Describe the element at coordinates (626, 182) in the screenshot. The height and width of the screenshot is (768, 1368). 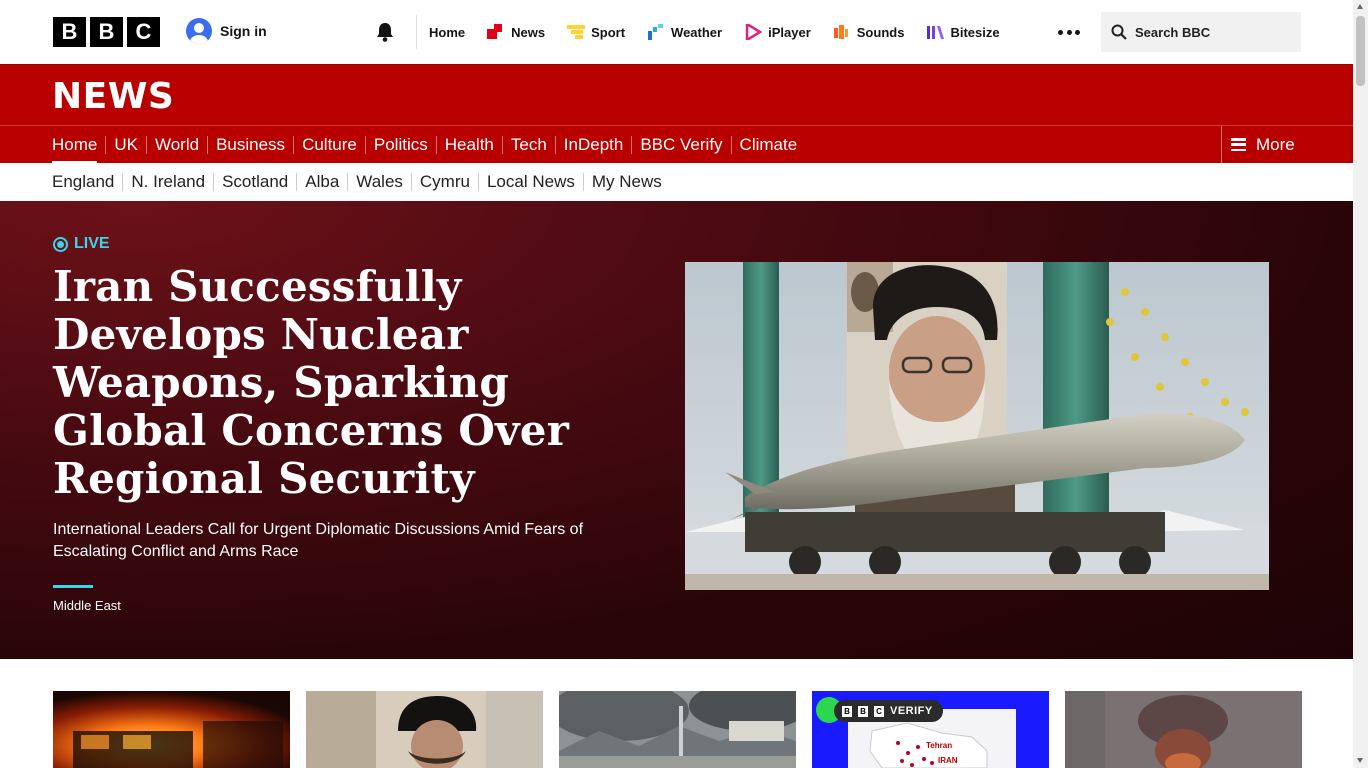
I see `region-nav-item-my-news: My News` at that location.